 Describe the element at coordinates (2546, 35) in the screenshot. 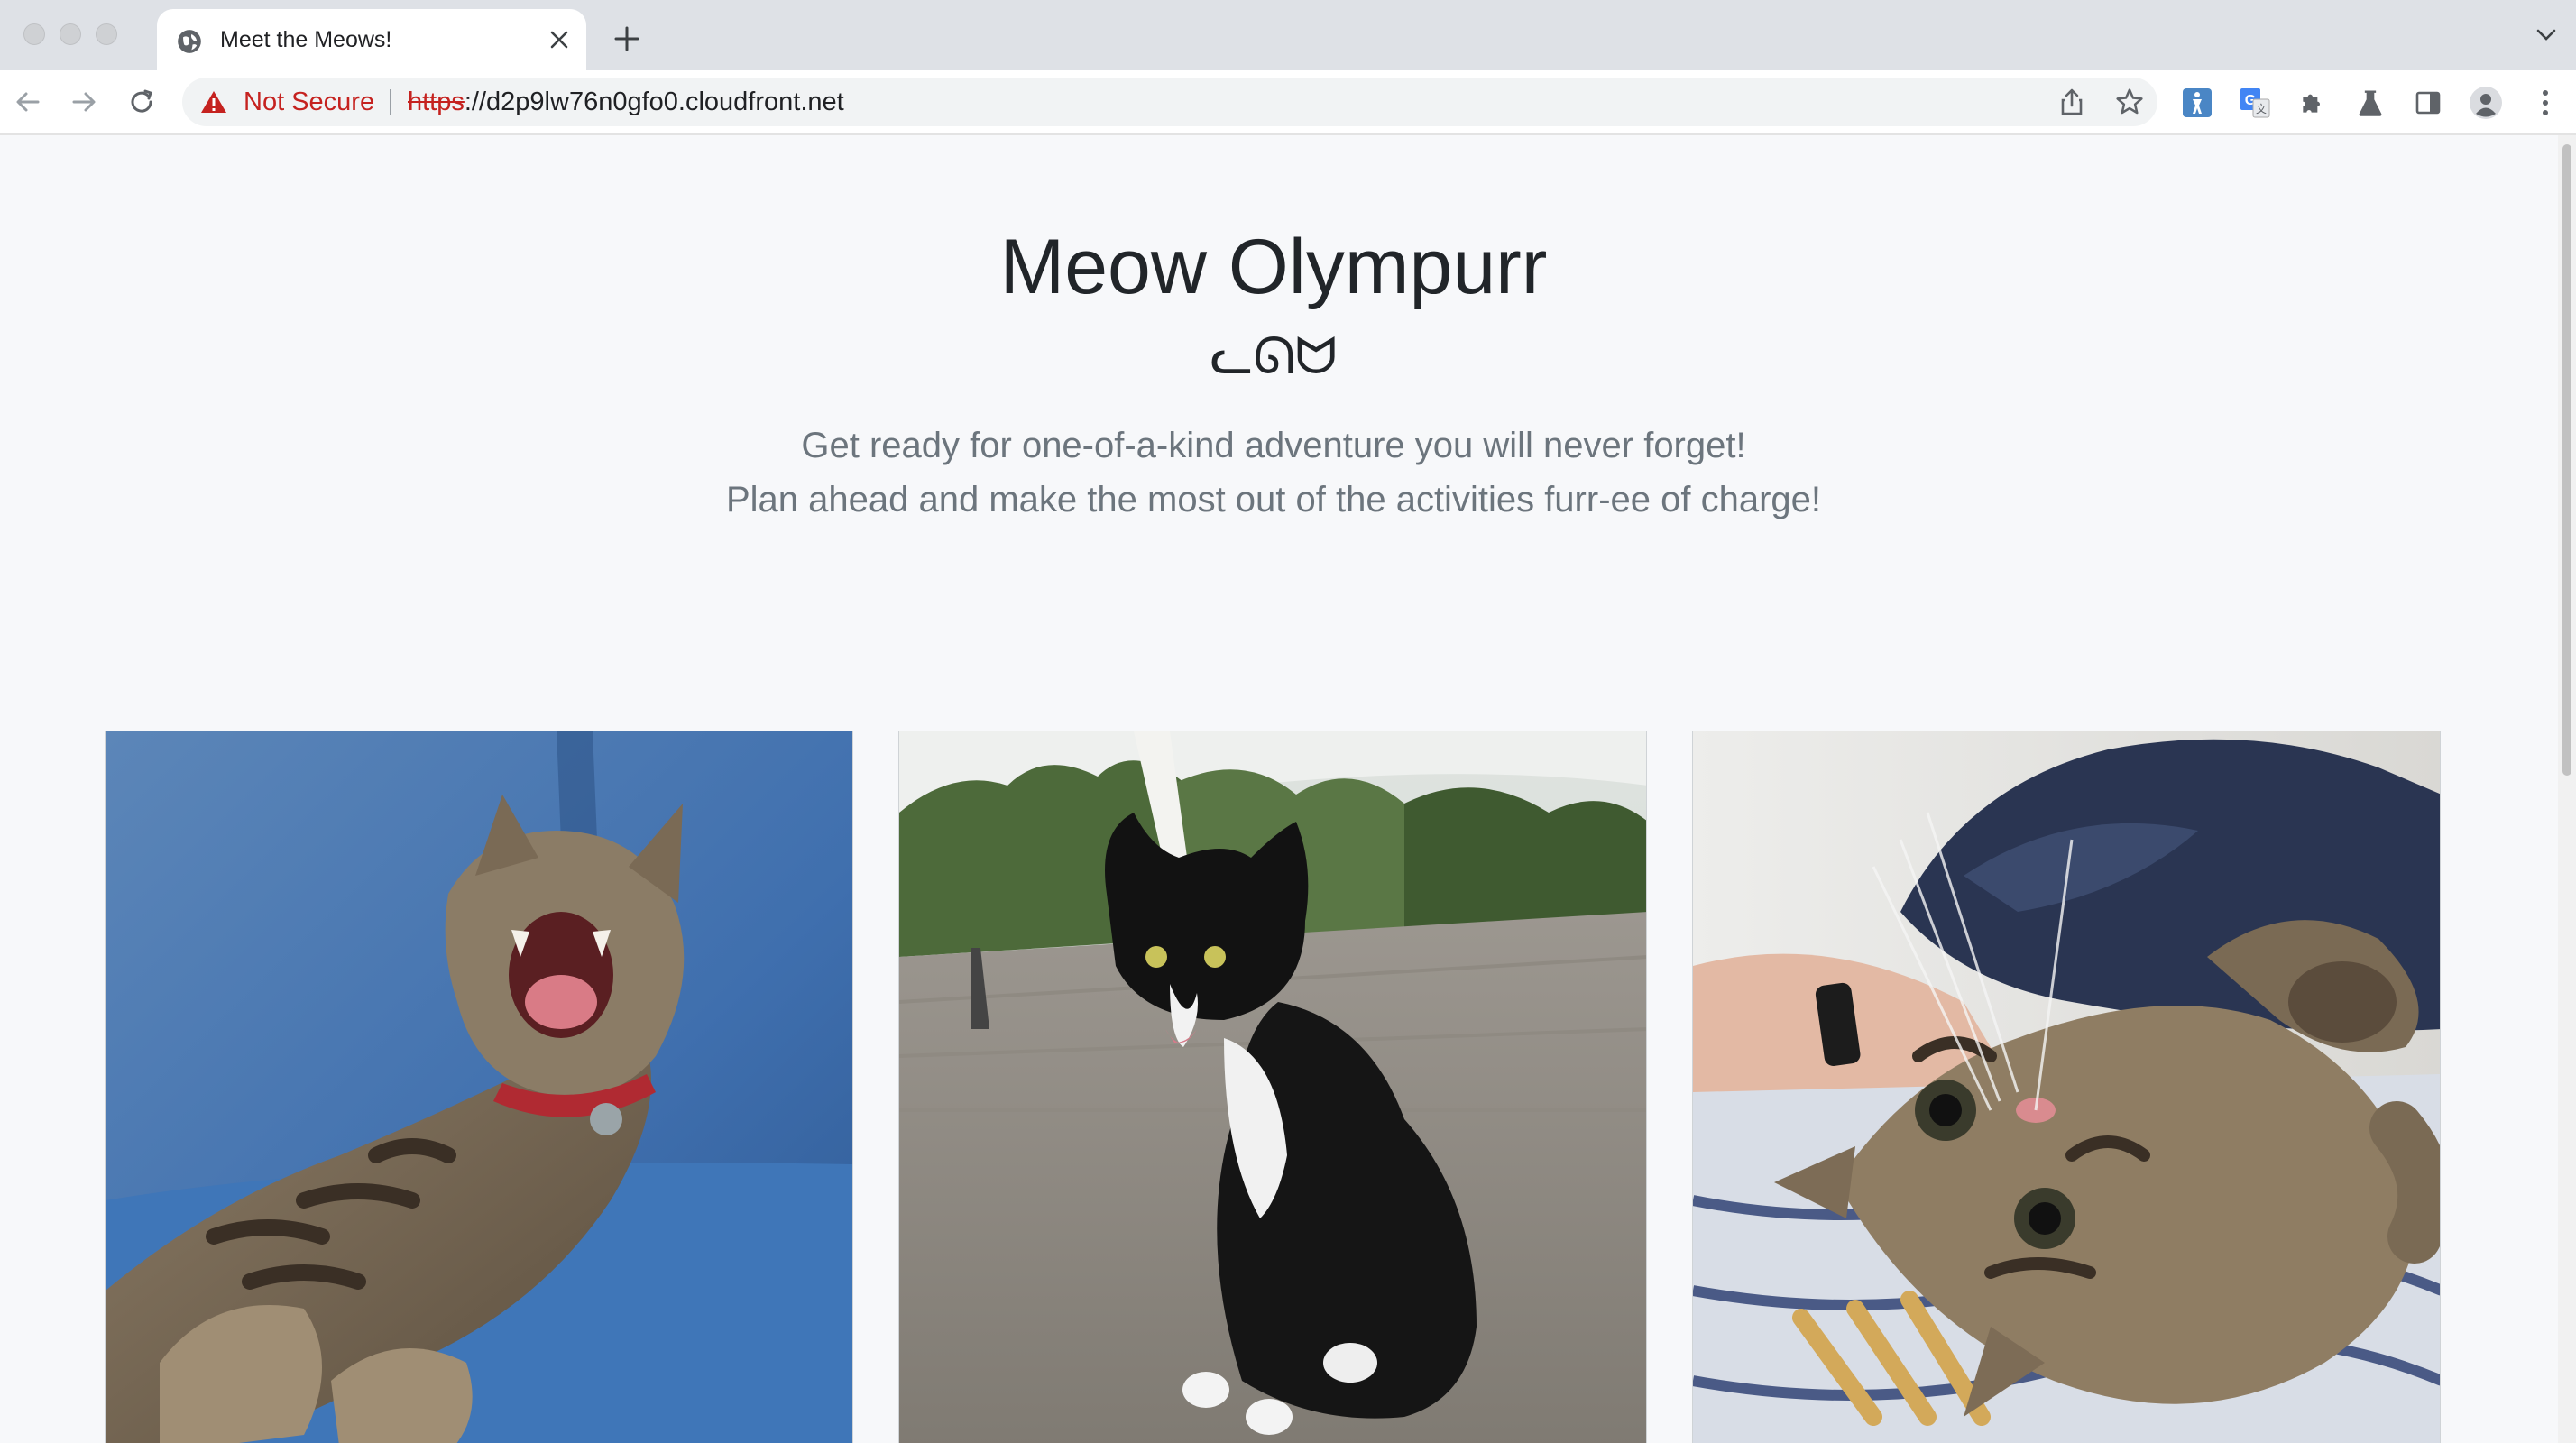

I see `chevron-down-icon` at that location.